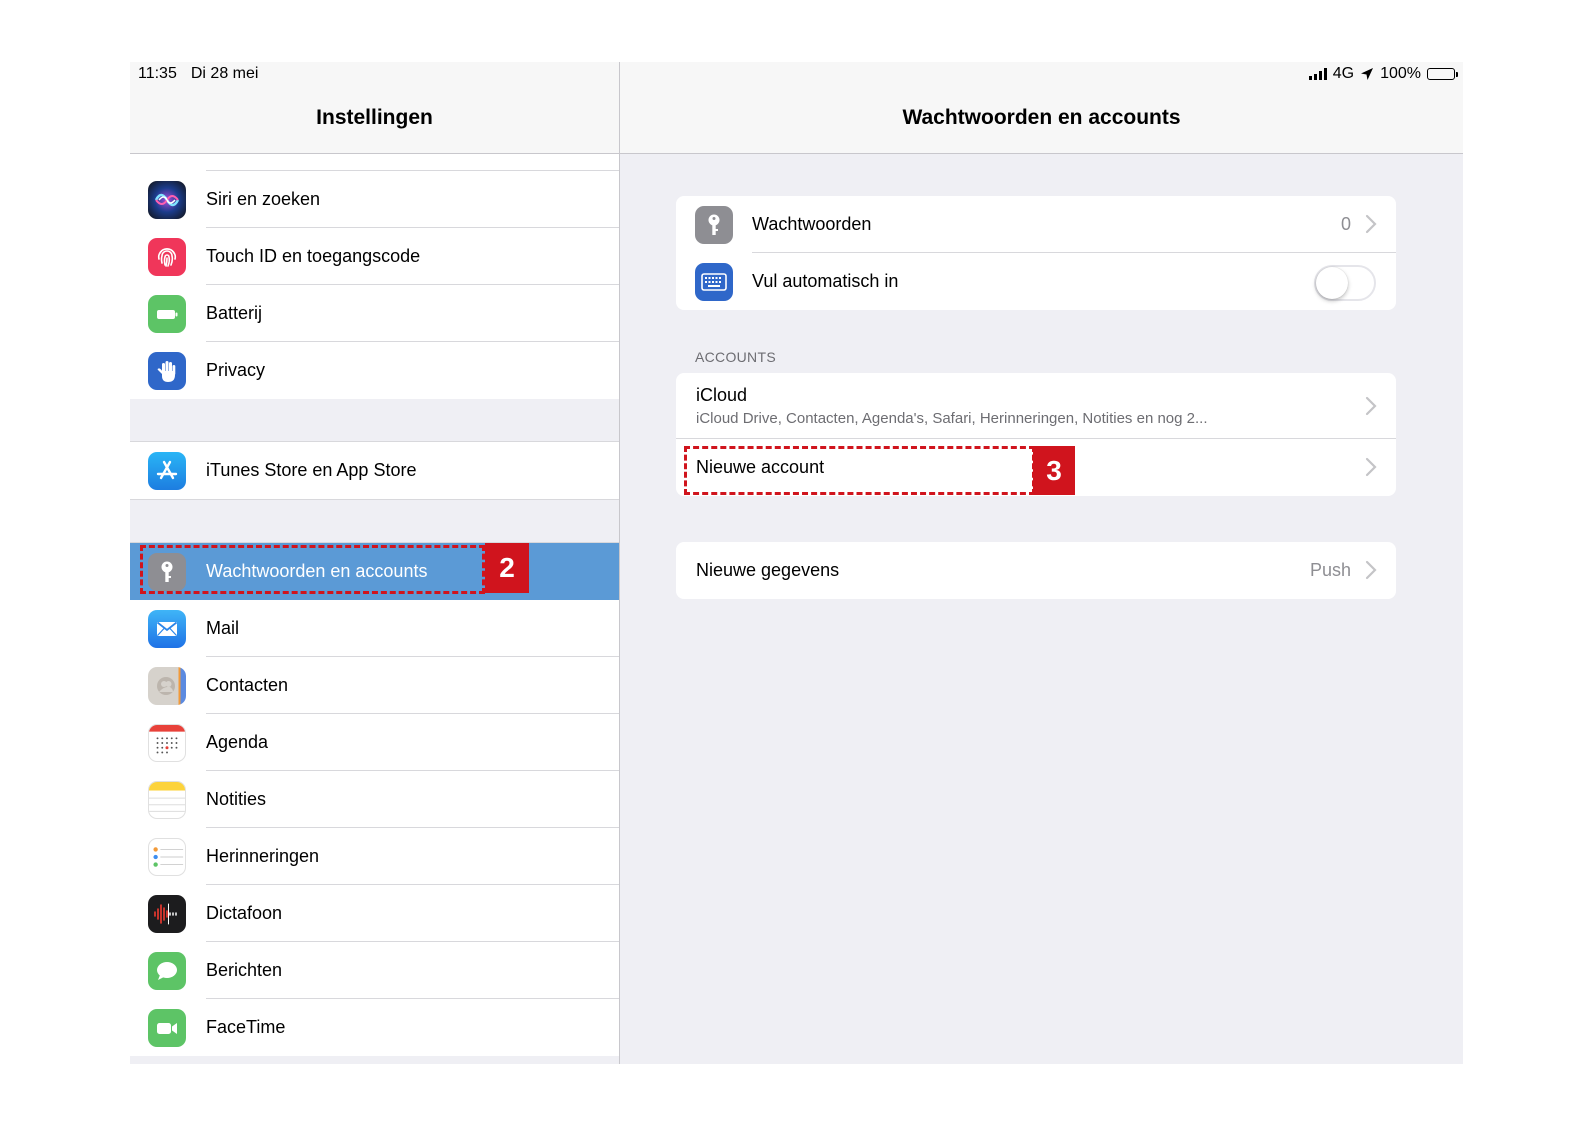 This screenshot has width=1587, height=1123. I want to click on passwords-card: Wachtwoorden 0 Vul automatisch in, so click(1036, 253).